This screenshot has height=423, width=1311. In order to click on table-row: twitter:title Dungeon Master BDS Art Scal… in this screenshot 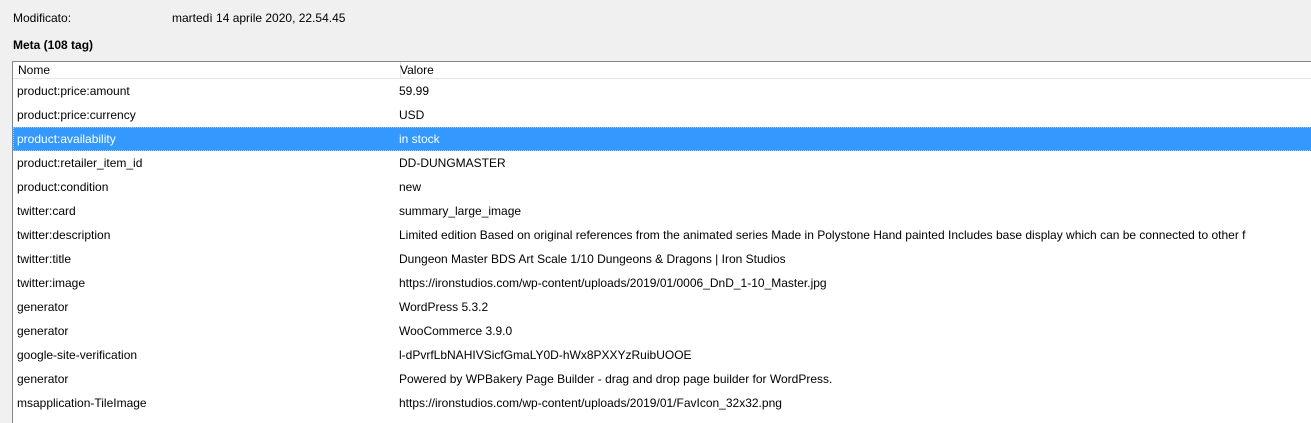, I will do `click(662, 259)`.